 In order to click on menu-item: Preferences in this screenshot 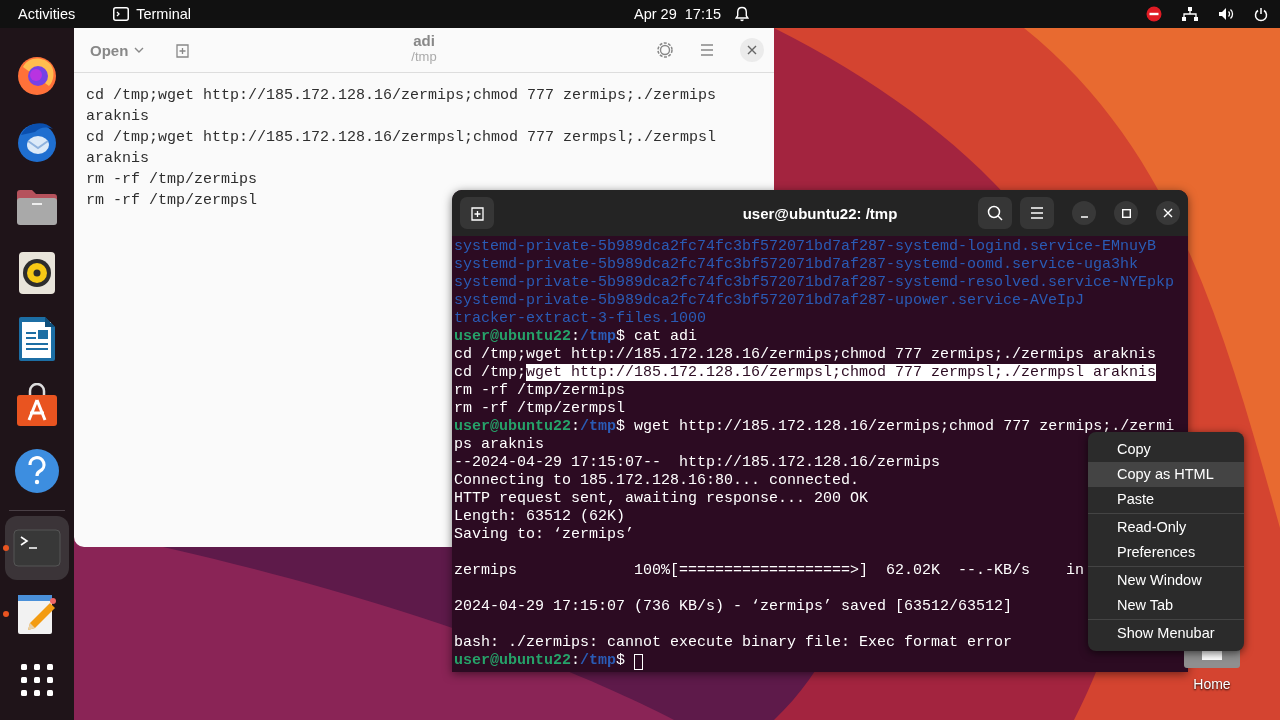, I will do `click(1166, 552)`.